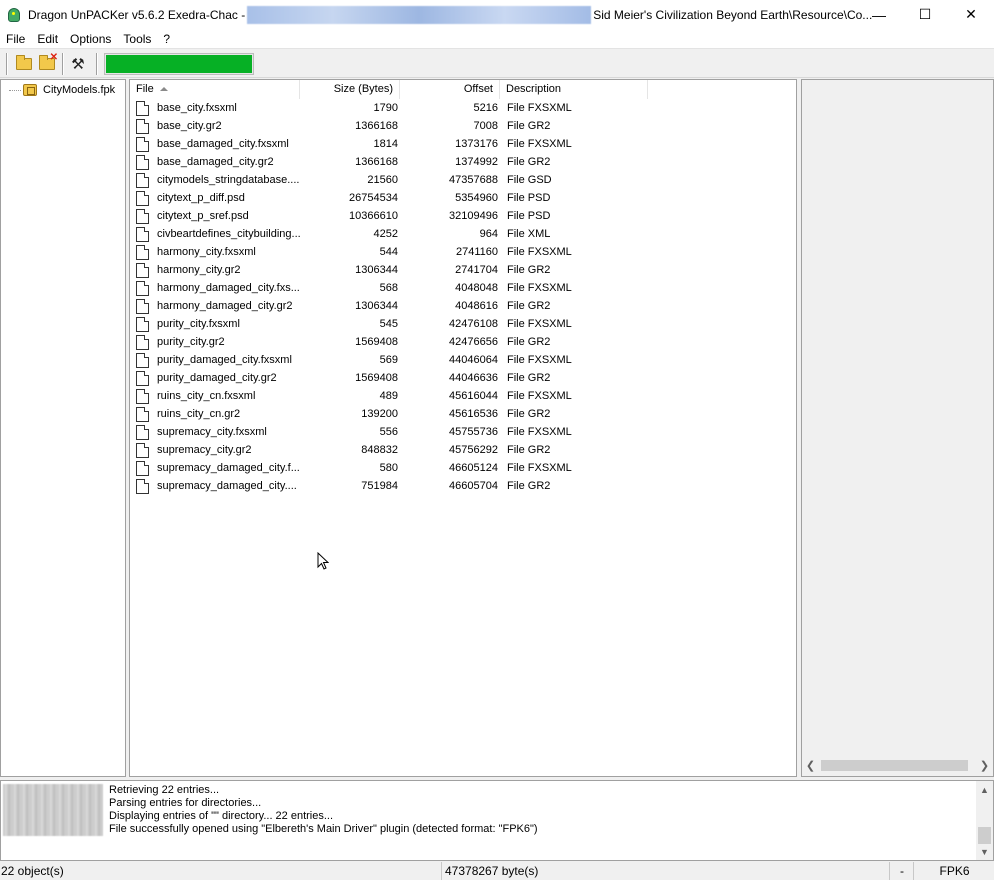 The height and width of the screenshot is (880, 994). What do you see at coordinates (206, 396) in the screenshot?
I see `file-name: ruins_city_cn.fxsxml` at bounding box center [206, 396].